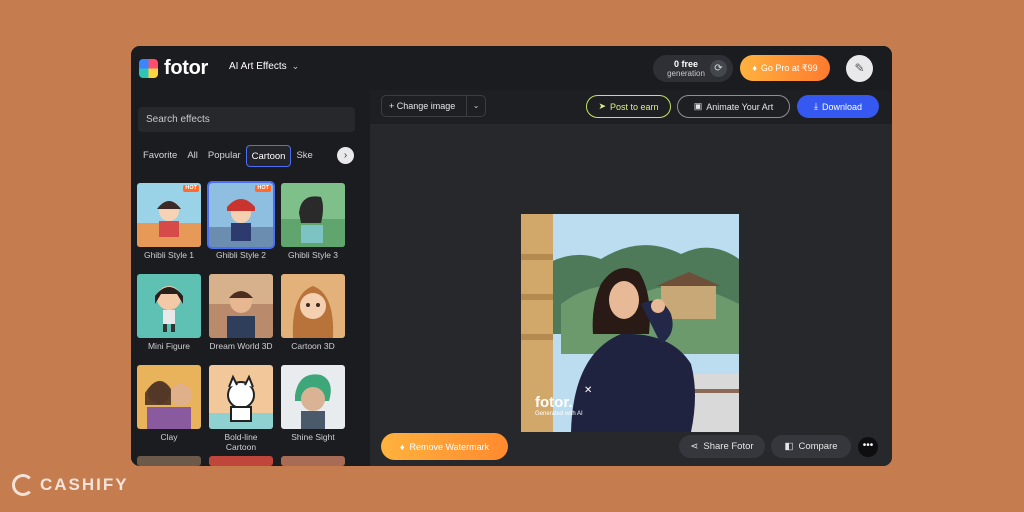  I want to click on post-to-earn-button: ➤ Post to earn, so click(628, 106).